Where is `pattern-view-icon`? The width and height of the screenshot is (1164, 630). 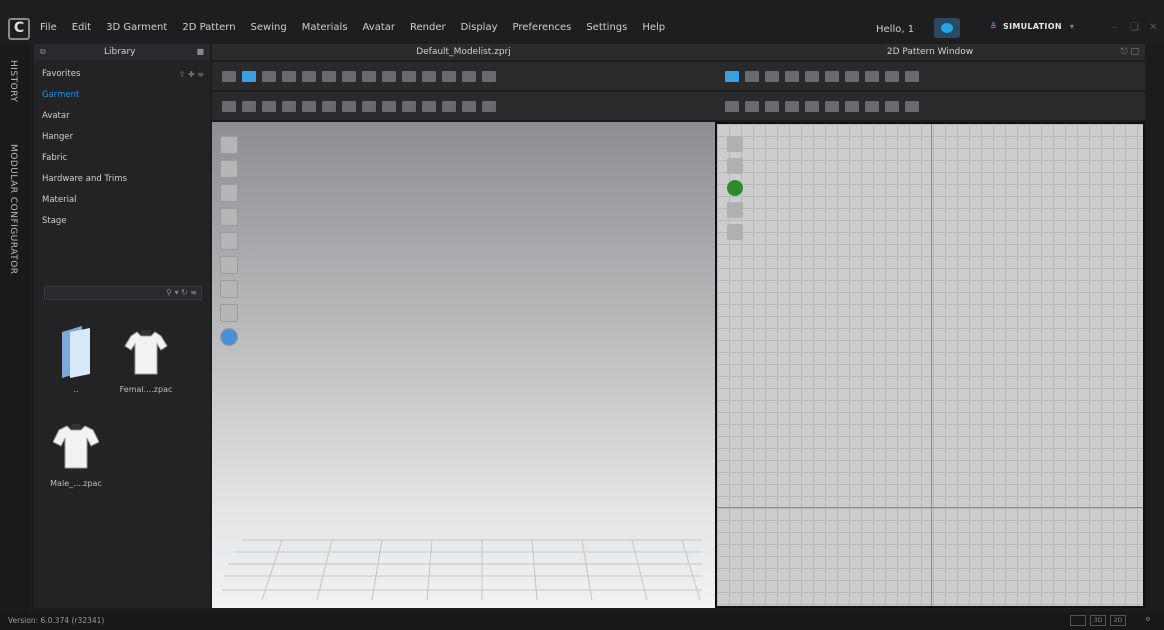
pattern-view-icon is located at coordinates (735, 166).